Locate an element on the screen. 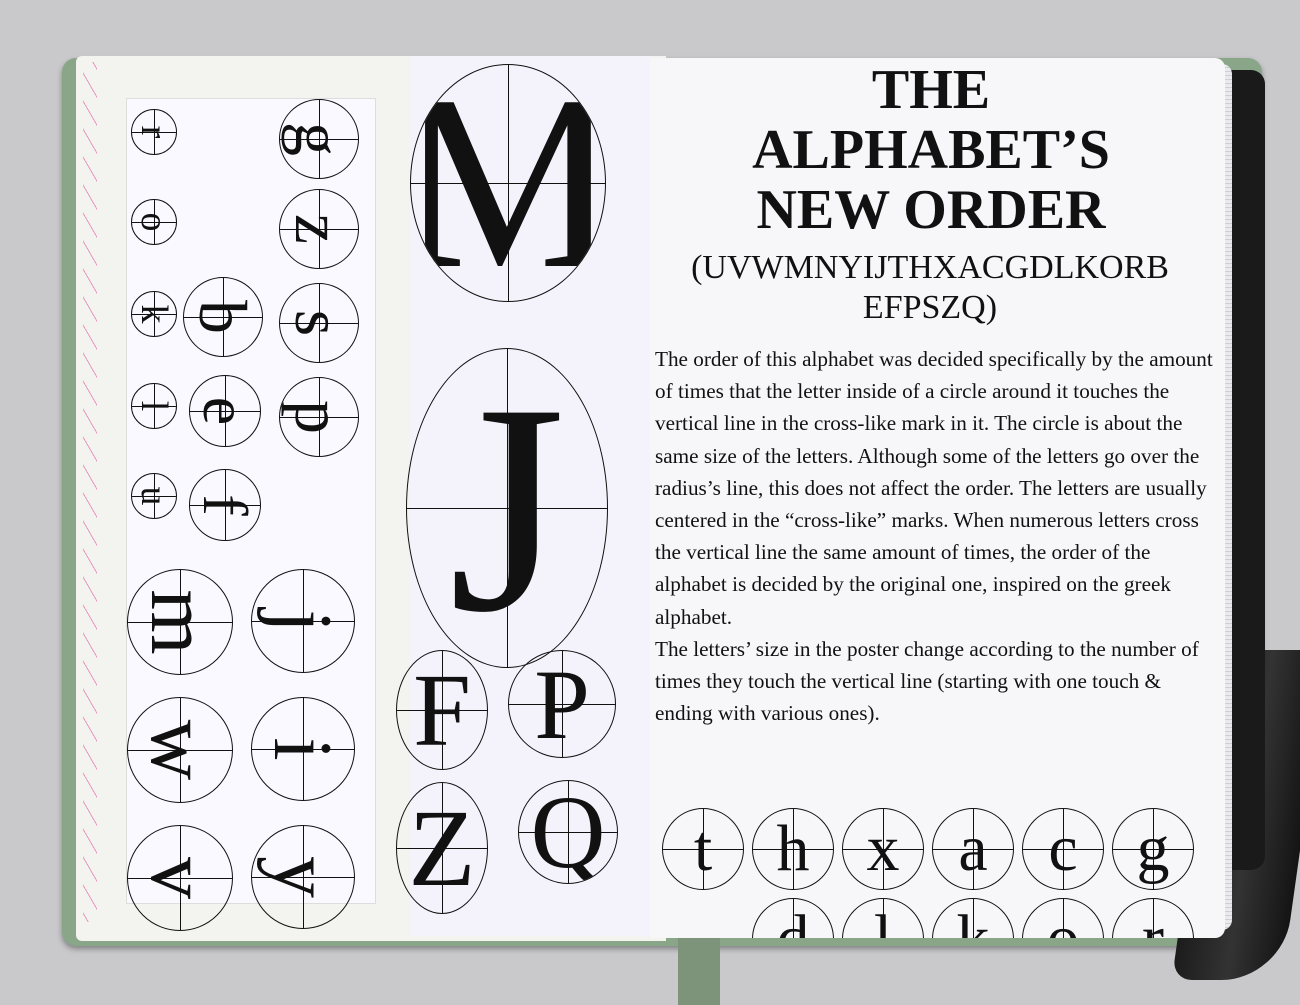  bottom-letter-circle: k is located at coordinates (973, 918).